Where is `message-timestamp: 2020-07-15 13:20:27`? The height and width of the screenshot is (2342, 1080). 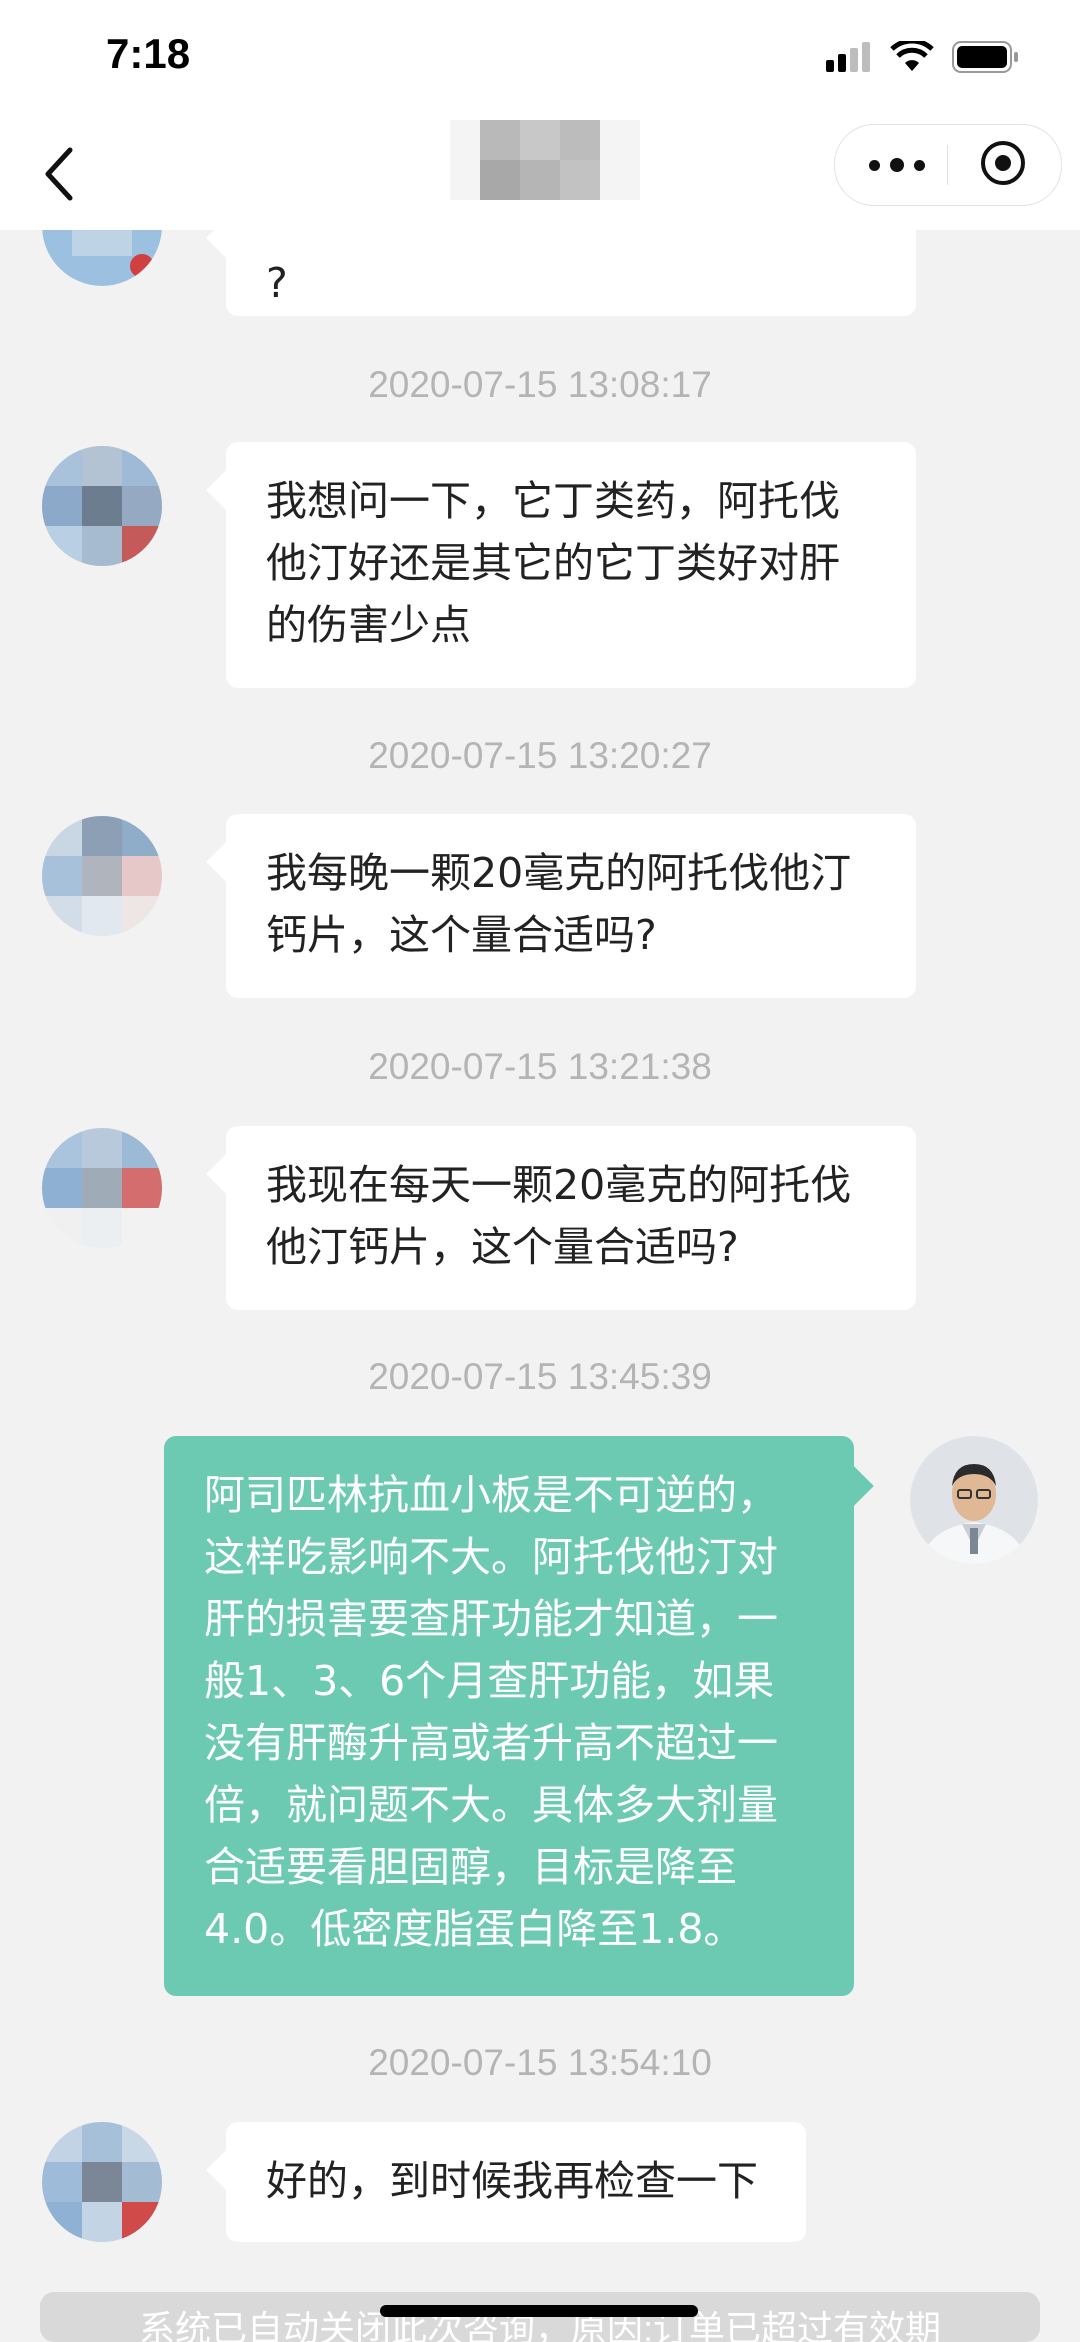
message-timestamp: 2020-07-15 13:20:27 is located at coordinates (540, 755).